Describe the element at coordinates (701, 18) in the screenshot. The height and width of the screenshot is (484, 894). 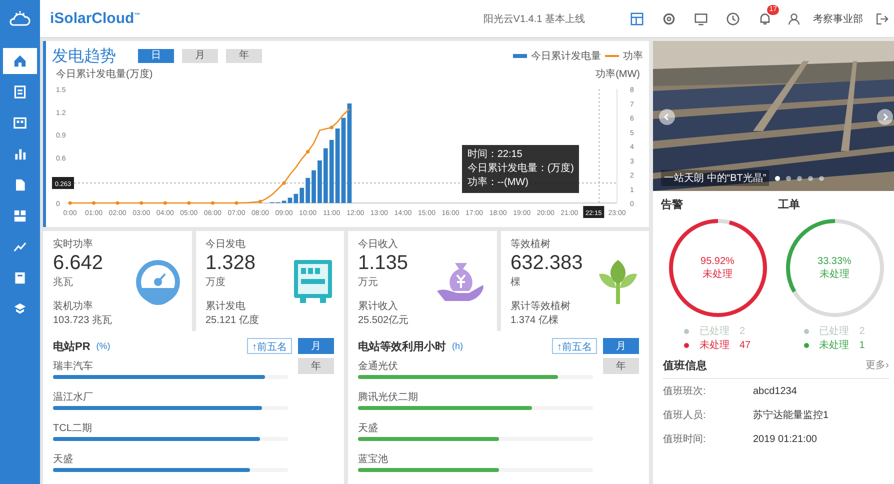
I see `monitor-icon` at that location.